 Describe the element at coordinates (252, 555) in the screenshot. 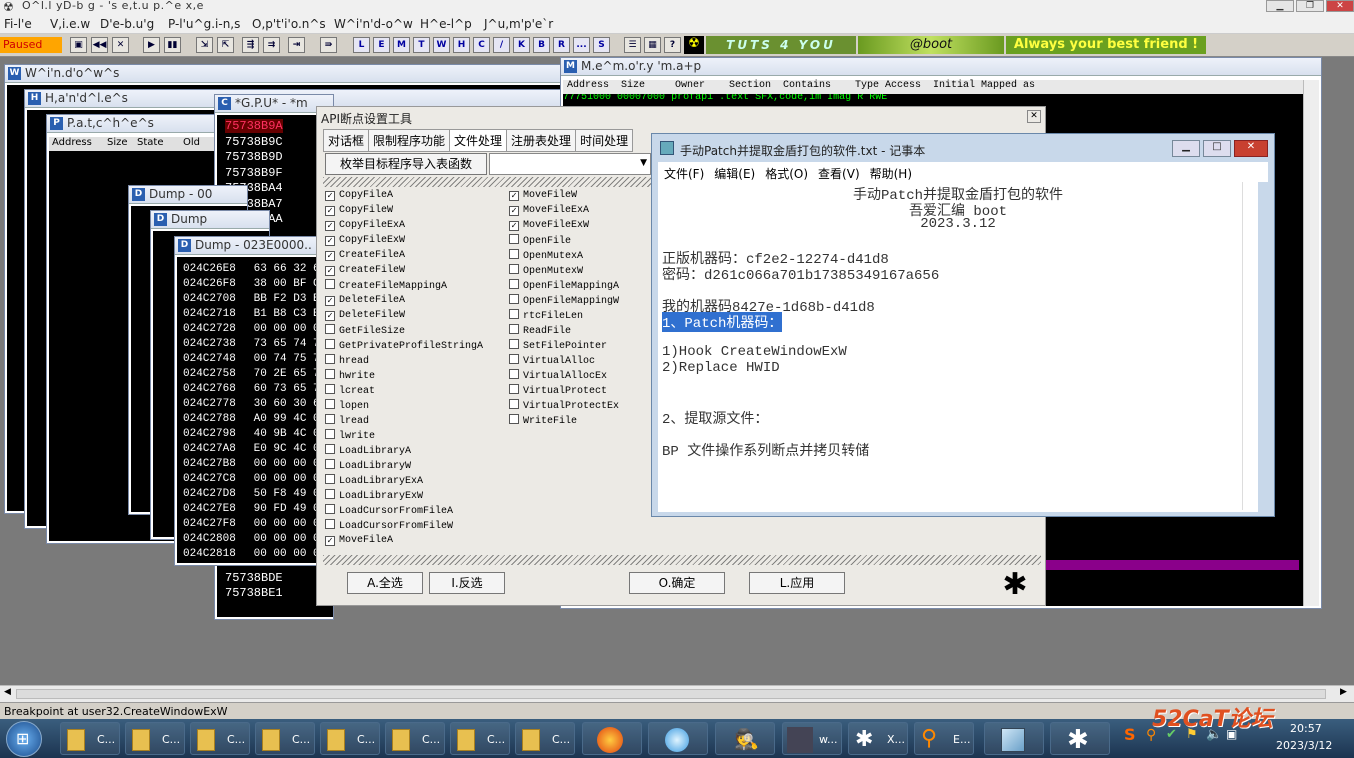

I see `dump-row: 024C2818 00 00 00 0` at that location.